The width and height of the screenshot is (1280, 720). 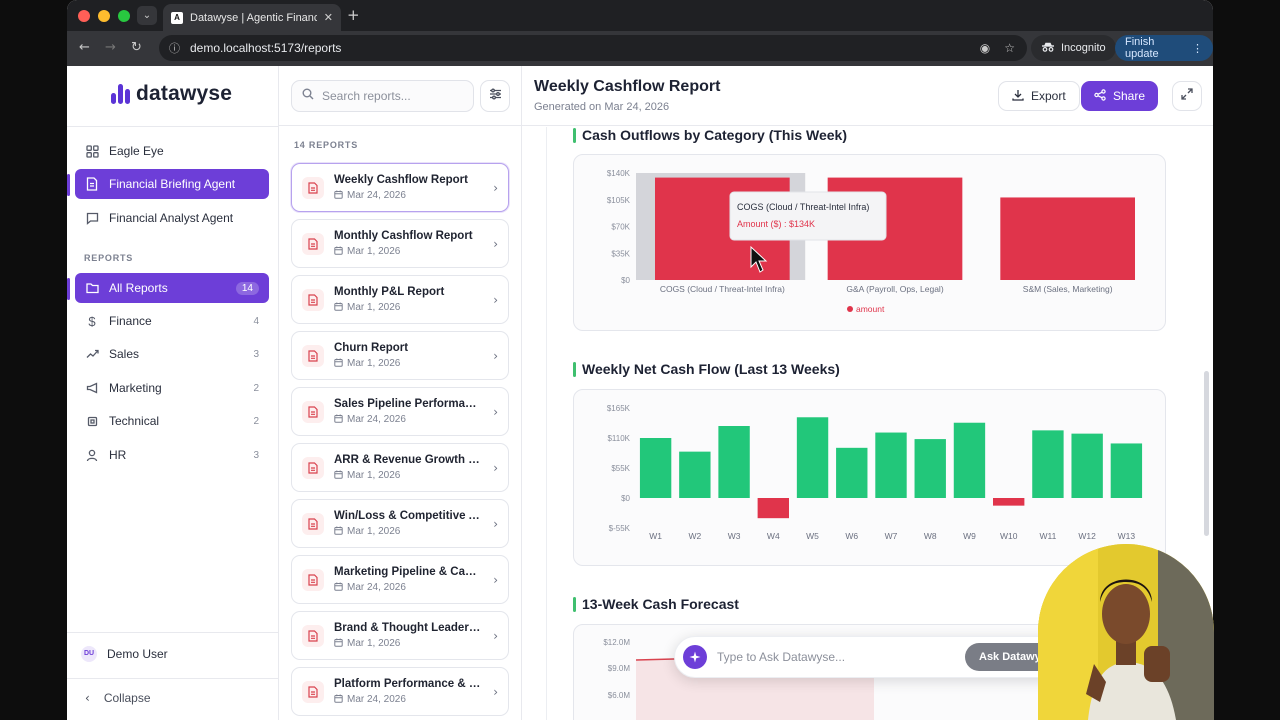 What do you see at coordinates (353, 15) in the screenshot?
I see `new-tab-icon: +` at bounding box center [353, 15].